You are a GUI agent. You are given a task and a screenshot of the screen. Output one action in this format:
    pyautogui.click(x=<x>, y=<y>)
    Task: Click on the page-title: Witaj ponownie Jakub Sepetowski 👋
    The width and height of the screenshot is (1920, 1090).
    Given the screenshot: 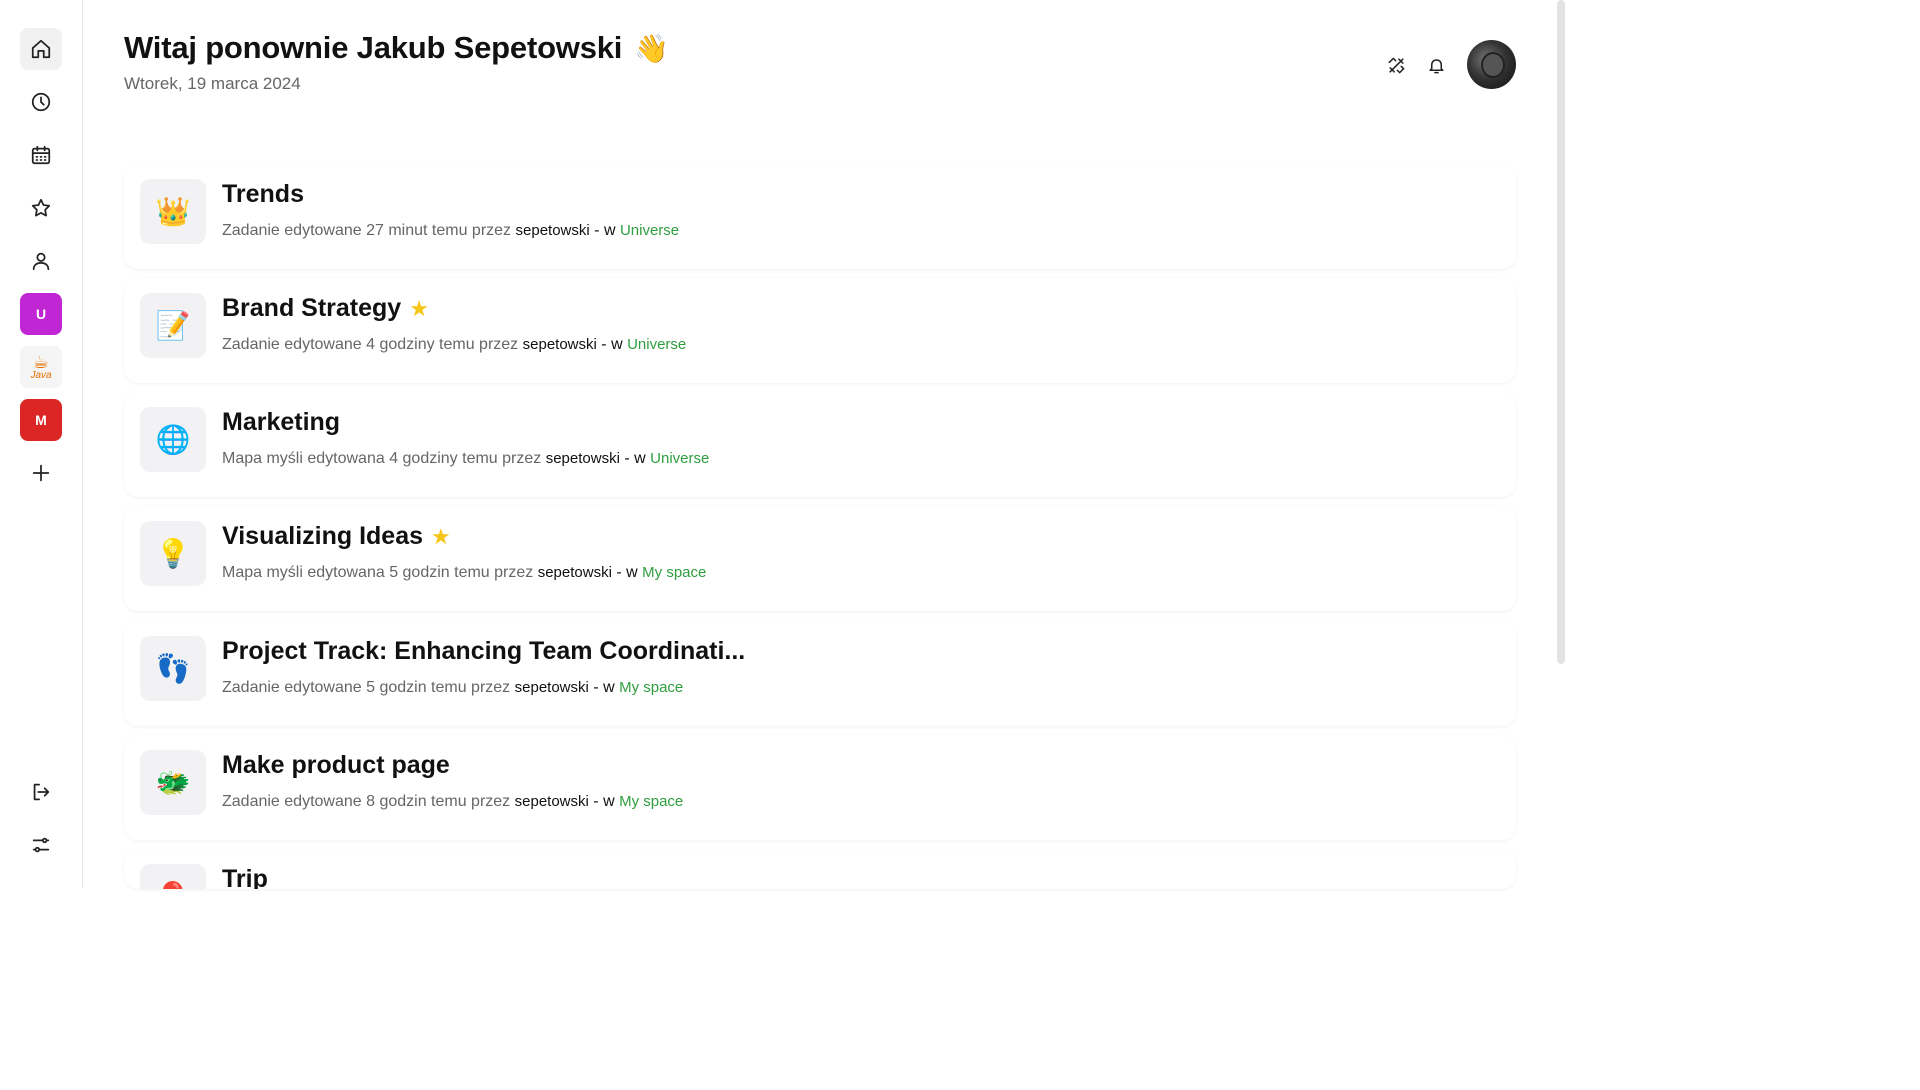 What is the action you would take?
    pyautogui.click(x=396, y=48)
    